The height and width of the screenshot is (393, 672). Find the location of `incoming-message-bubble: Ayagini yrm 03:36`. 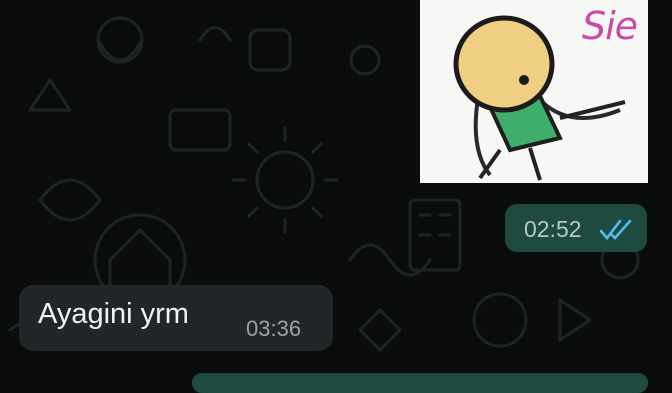

incoming-message-bubble: Ayagini yrm 03:36 is located at coordinates (176, 318).